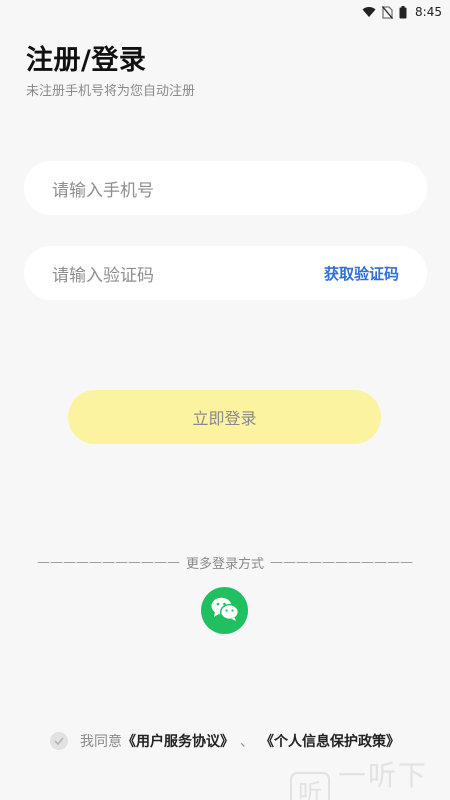 This screenshot has height=800, width=450. What do you see at coordinates (403, 12) in the screenshot?
I see `battery-icon` at bounding box center [403, 12].